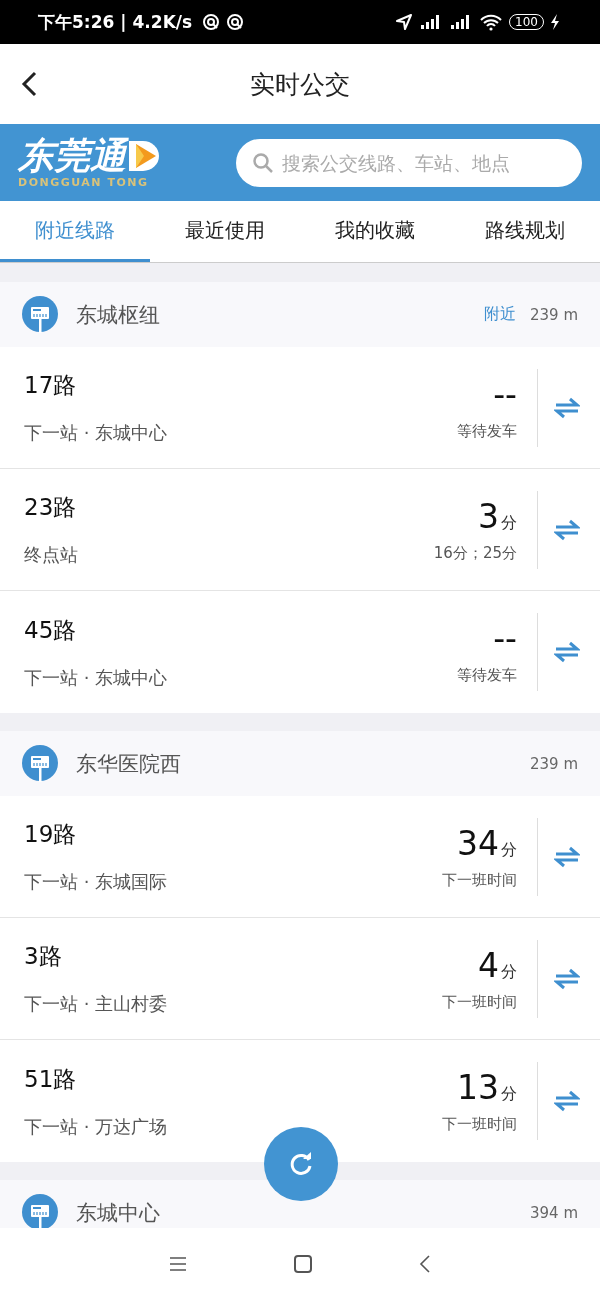 This screenshot has height=1300, width=600. What do you see at coordinates (96, 1004) in the screenshot?
I see `next-stop: 下一站 · 主山村委` at bounding box center [96, 1004].